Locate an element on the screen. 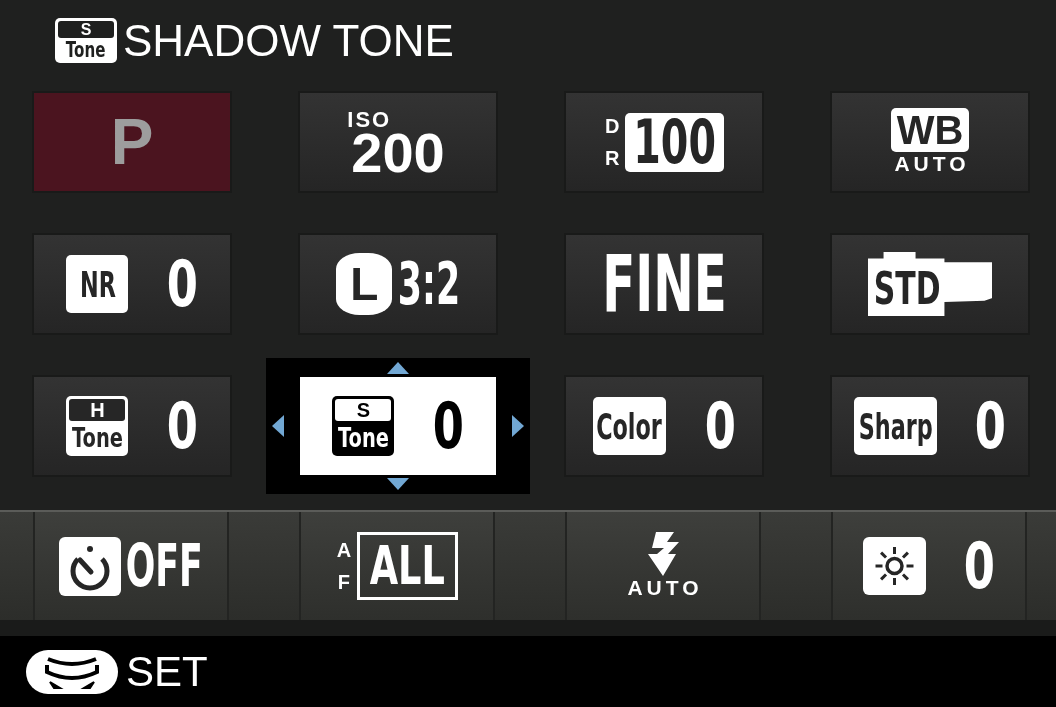 The image size is (1056, 707). setting-badge: 100 is located at coordinates (674, 142).